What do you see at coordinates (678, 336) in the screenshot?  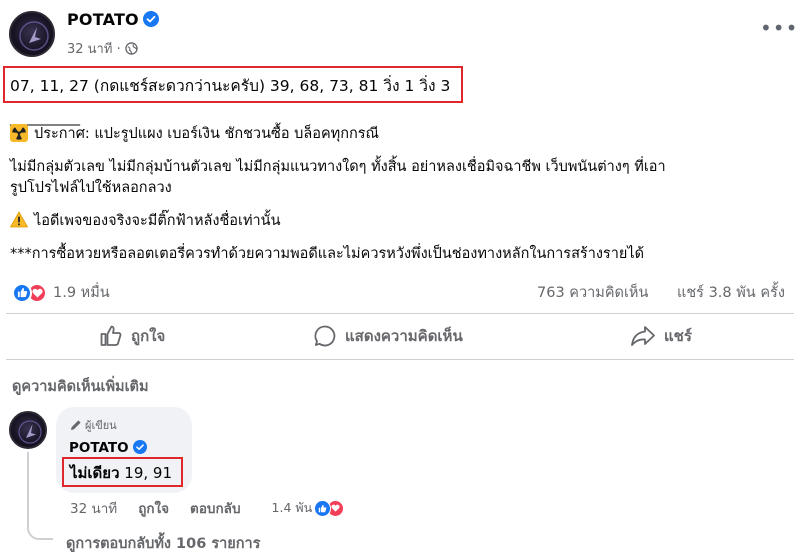 I see `share-button-label: แชร์` at bounding box center [678, 336].